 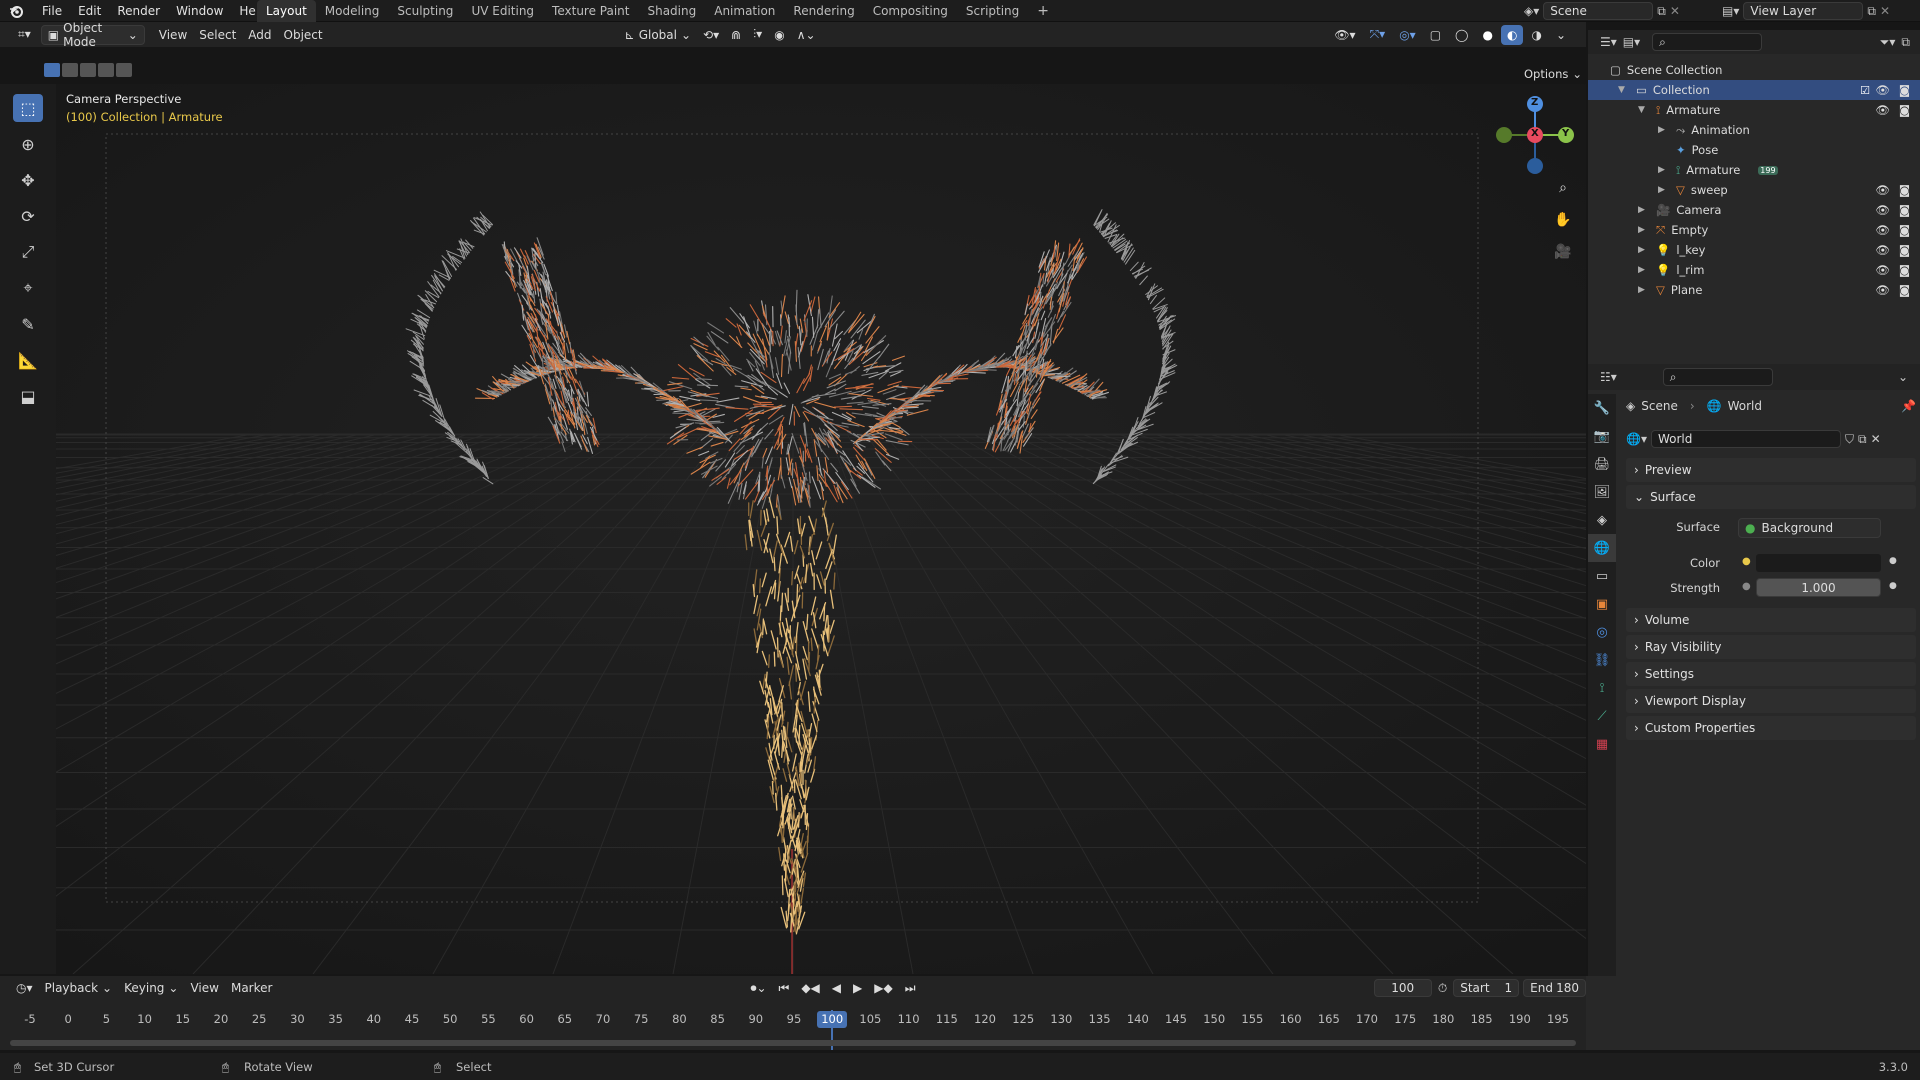 What do you see at coordinates (1536, 35) in the screenshot?
I see `rendered-shading-icon: ◑` at bounding box center [1536, 35].